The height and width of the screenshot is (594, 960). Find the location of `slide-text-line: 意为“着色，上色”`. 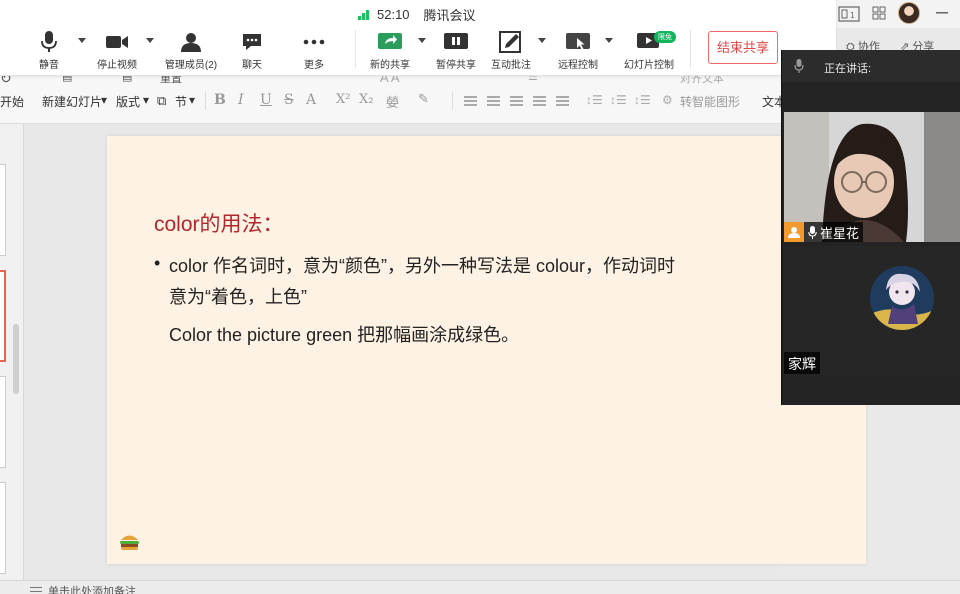

slide-text-line: 意为“着色，上色” is located at coordinates (238, 297).